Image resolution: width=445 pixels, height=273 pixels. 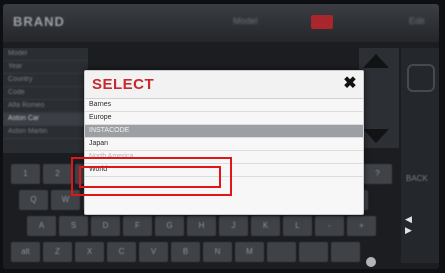 I want to click on option-barnes: Barnes, so click(x=224, y=105).